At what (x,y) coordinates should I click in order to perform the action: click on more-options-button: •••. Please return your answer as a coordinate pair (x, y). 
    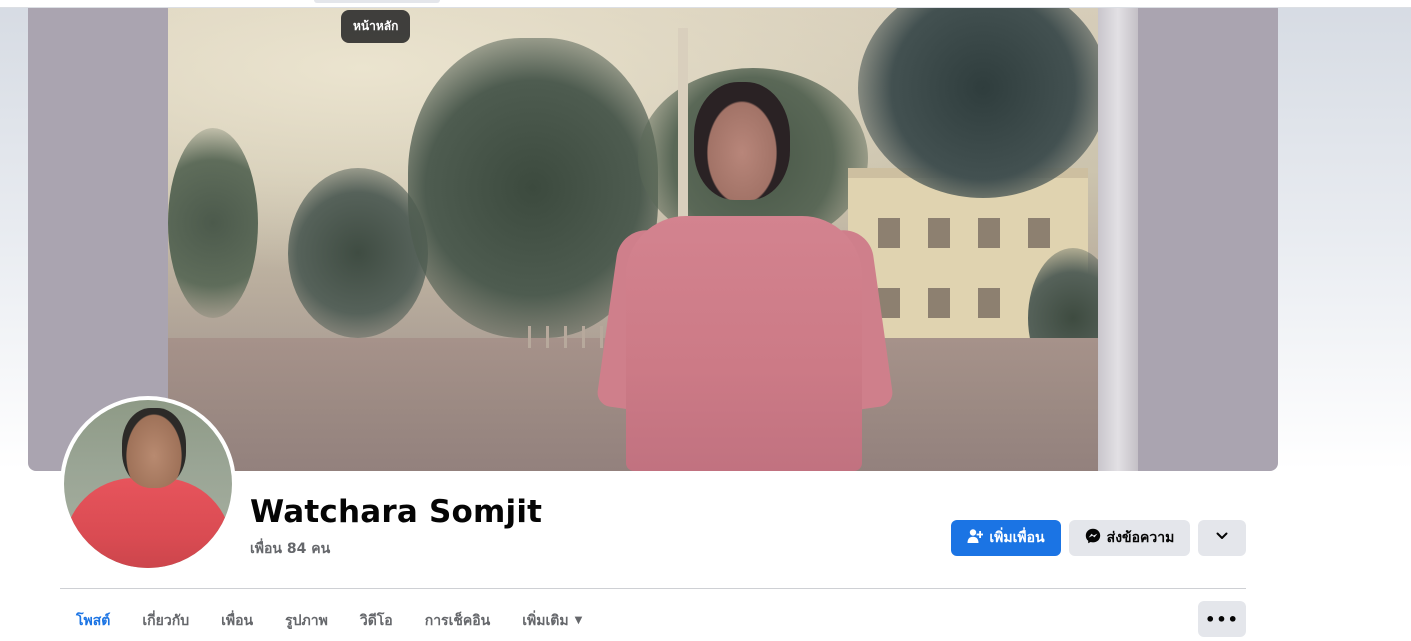
    Looking at the image, I should click on (1222, 619).